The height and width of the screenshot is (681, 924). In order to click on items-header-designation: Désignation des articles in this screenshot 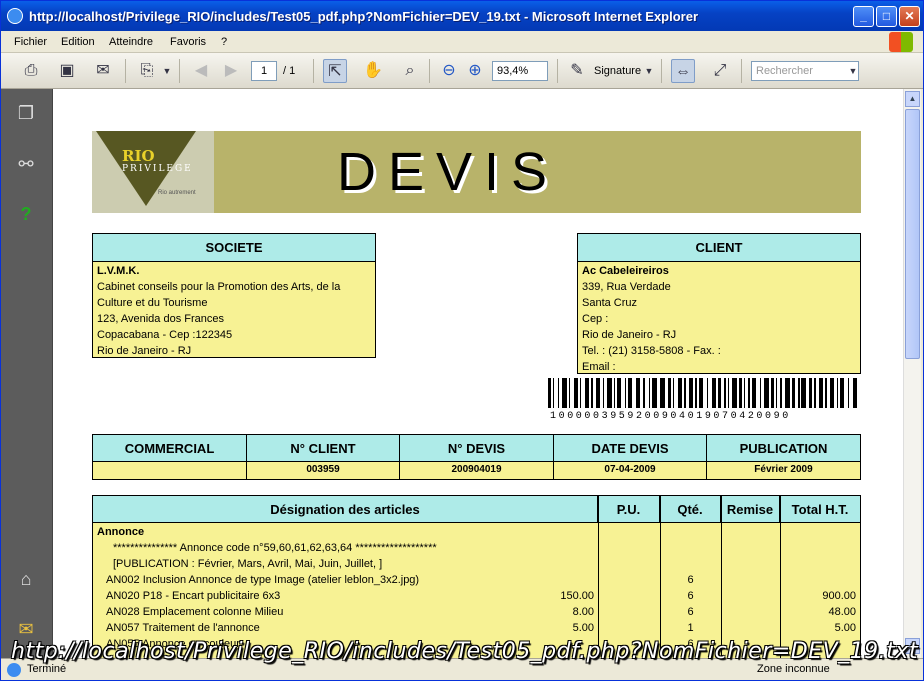, I will do `click(345, 509)`.